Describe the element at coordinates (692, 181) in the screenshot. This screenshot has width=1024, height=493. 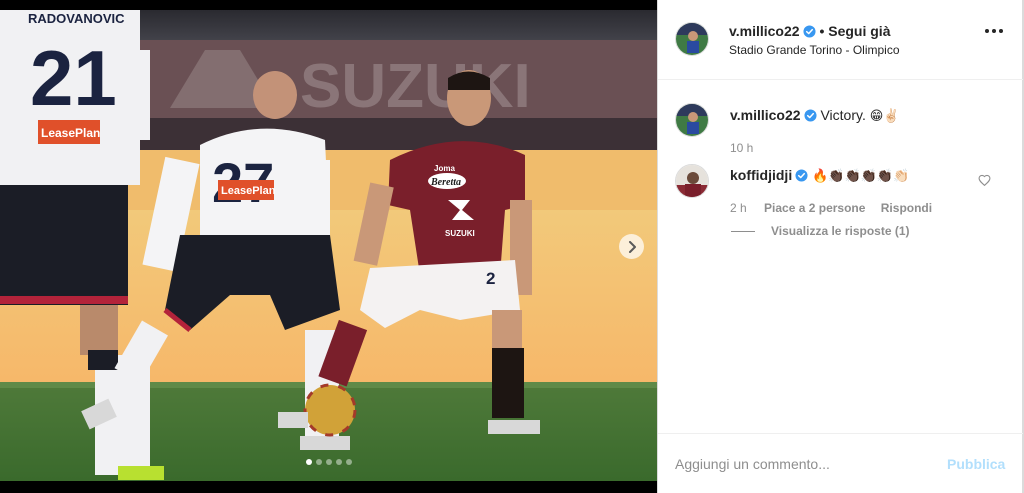
I see `comment-avatar` at that location.